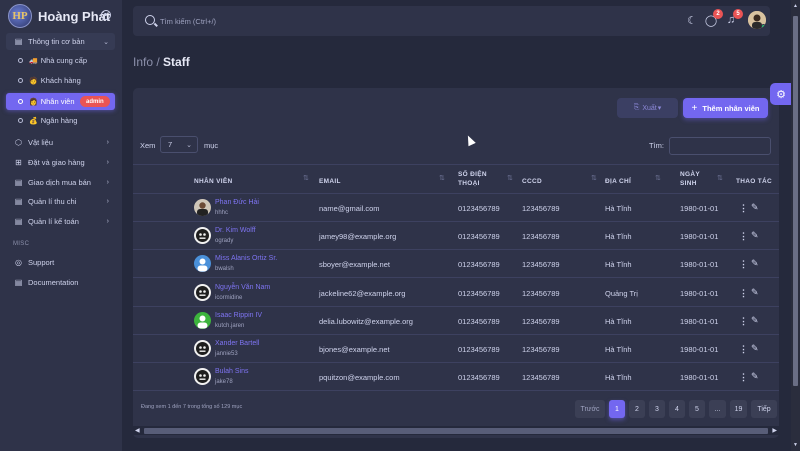  What do you see at coordinates (60, 41) in the screenshot?
I see `sidebar-item-basic-info: ▤ Thông tin cơ bản ⌄` at bounding box center [60, 41].